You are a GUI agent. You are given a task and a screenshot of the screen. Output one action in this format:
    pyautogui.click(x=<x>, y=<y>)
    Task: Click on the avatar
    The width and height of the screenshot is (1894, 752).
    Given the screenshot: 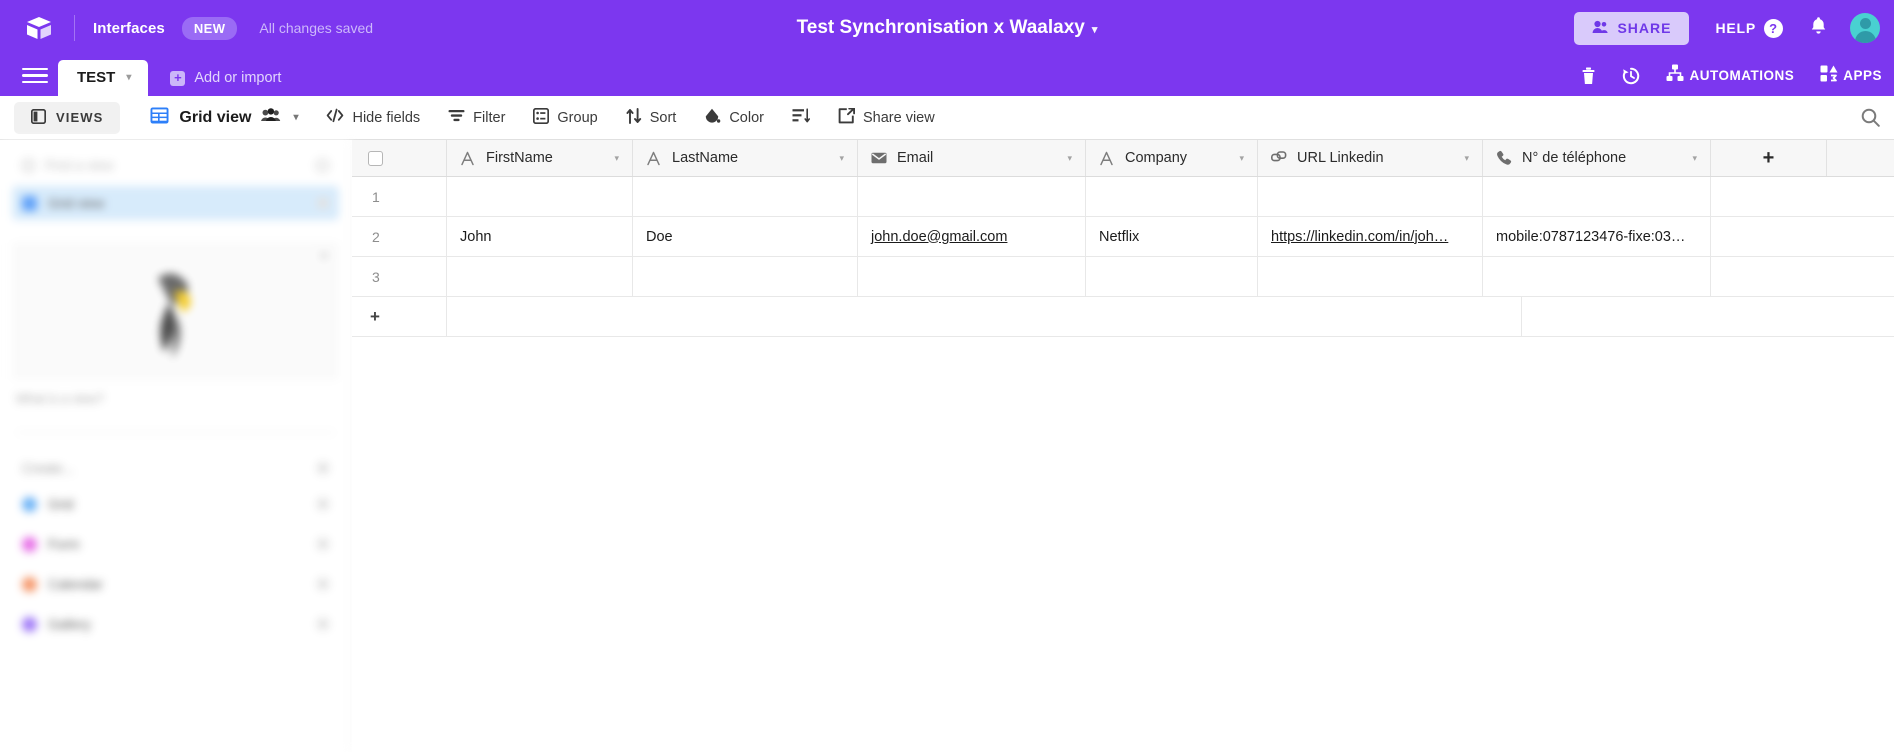 What is the action you would take?
    pyautogui.click(x=1865, y=28)
    